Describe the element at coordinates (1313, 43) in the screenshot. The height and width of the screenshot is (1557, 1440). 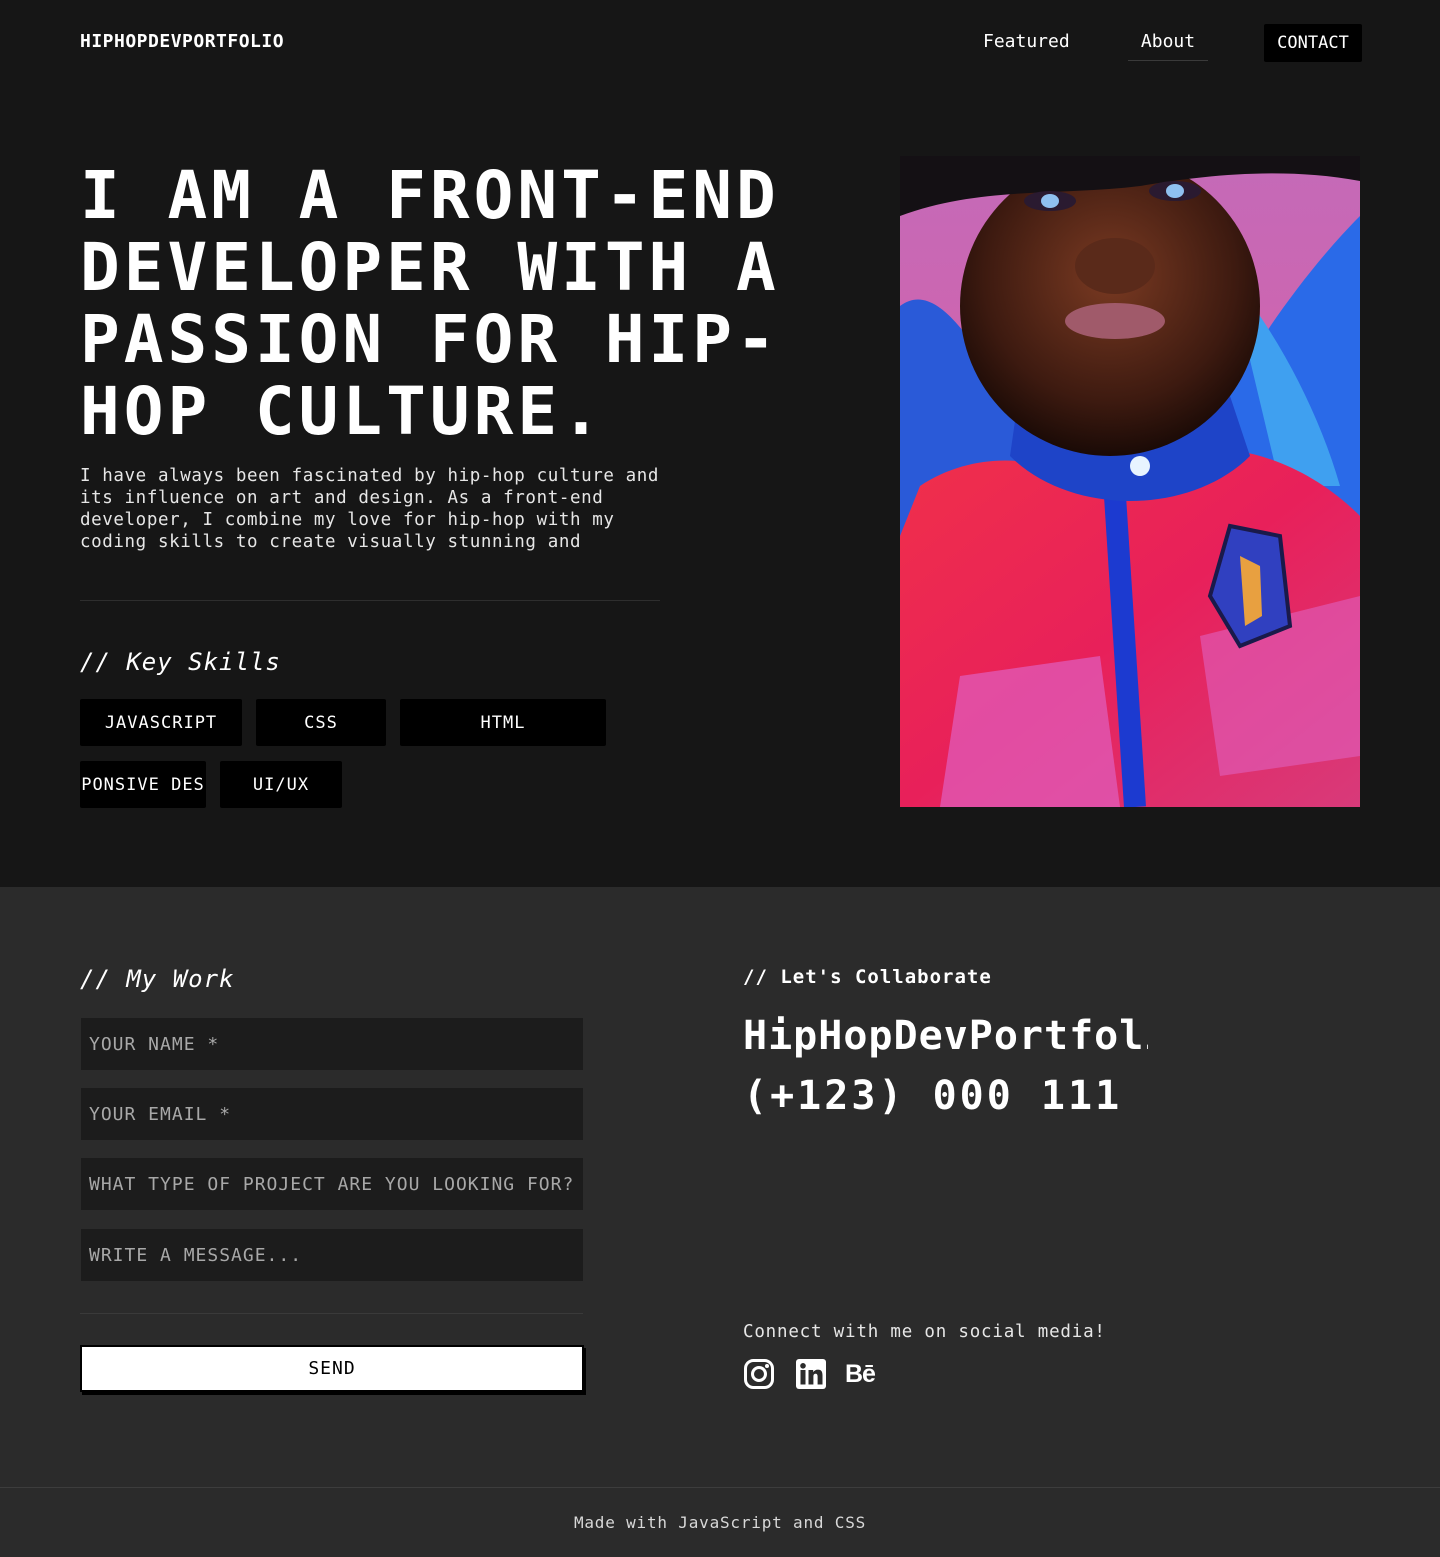
I see `nav-contact-button: CONTACT` at that location.